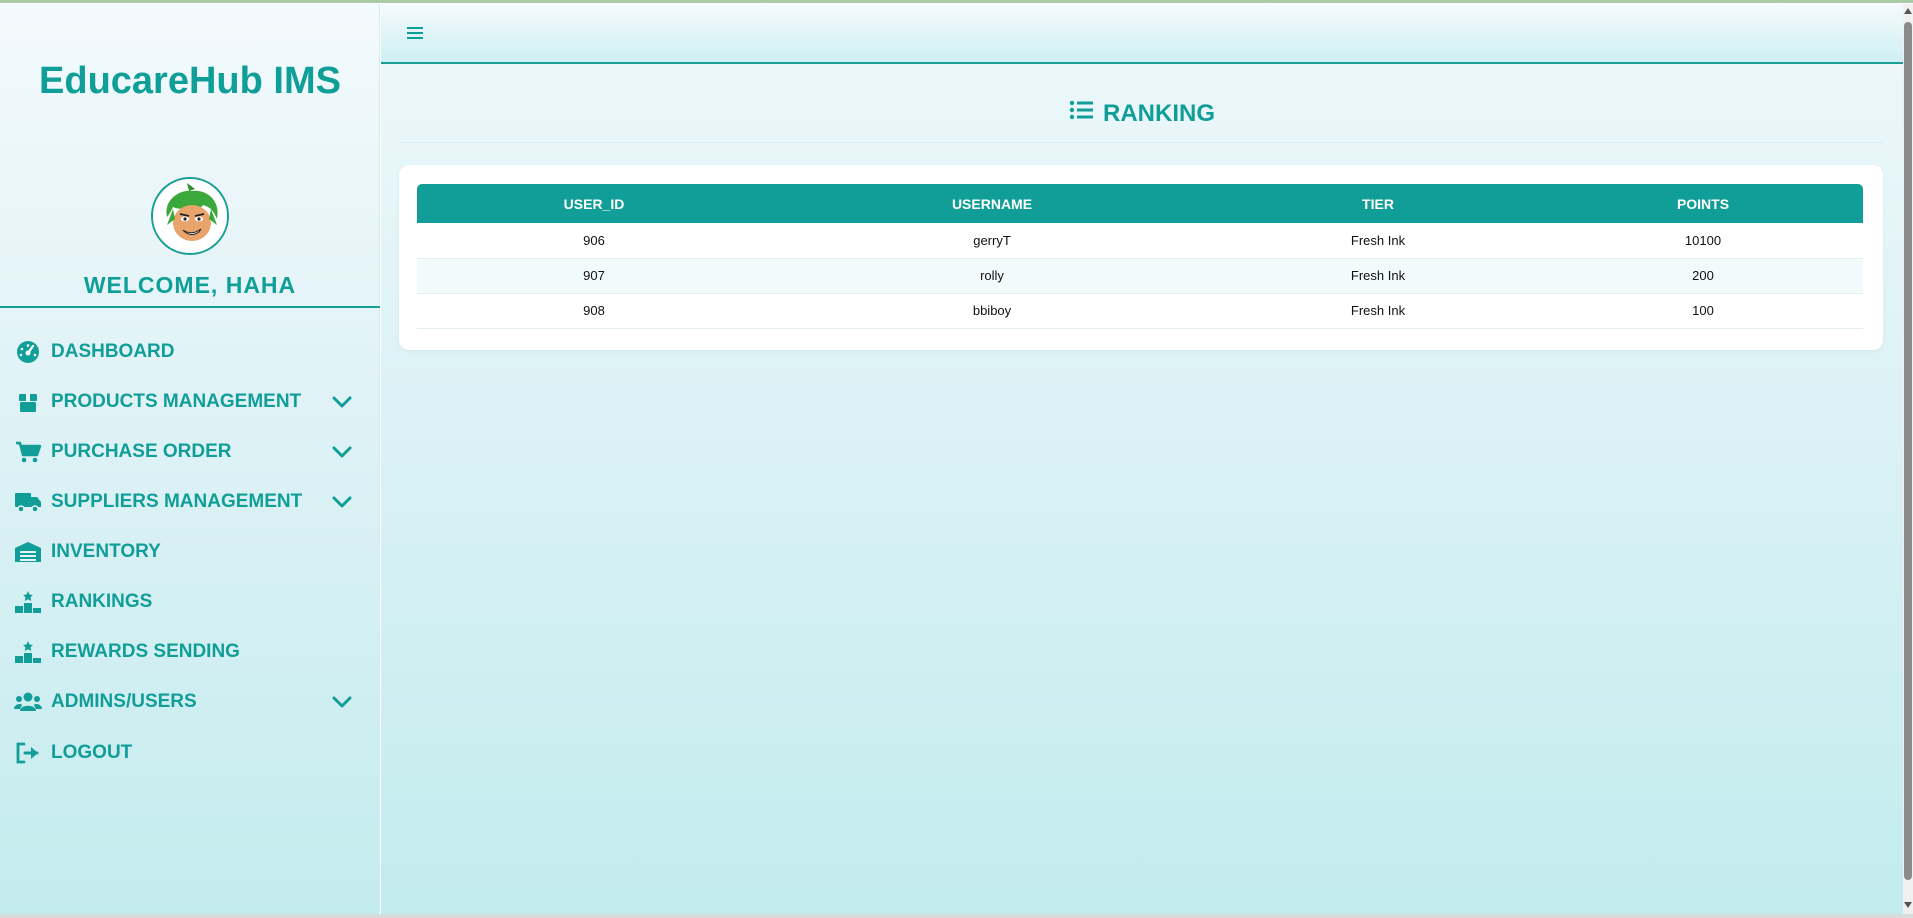  I want to click on sidebar-item-label: PRODUCTS MANAGEMENT, so click(176, 401).